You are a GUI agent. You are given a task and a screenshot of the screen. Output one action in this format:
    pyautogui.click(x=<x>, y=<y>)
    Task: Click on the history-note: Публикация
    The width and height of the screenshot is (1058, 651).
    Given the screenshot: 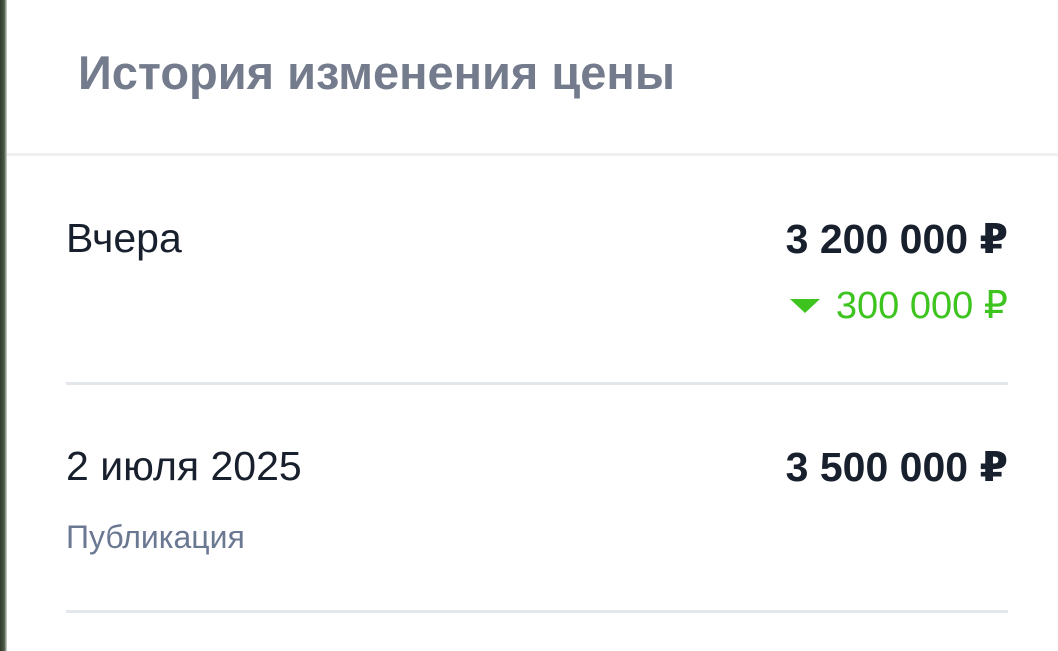 What is the action you would take?
    pyautogui.click(x=155, y=537)
    